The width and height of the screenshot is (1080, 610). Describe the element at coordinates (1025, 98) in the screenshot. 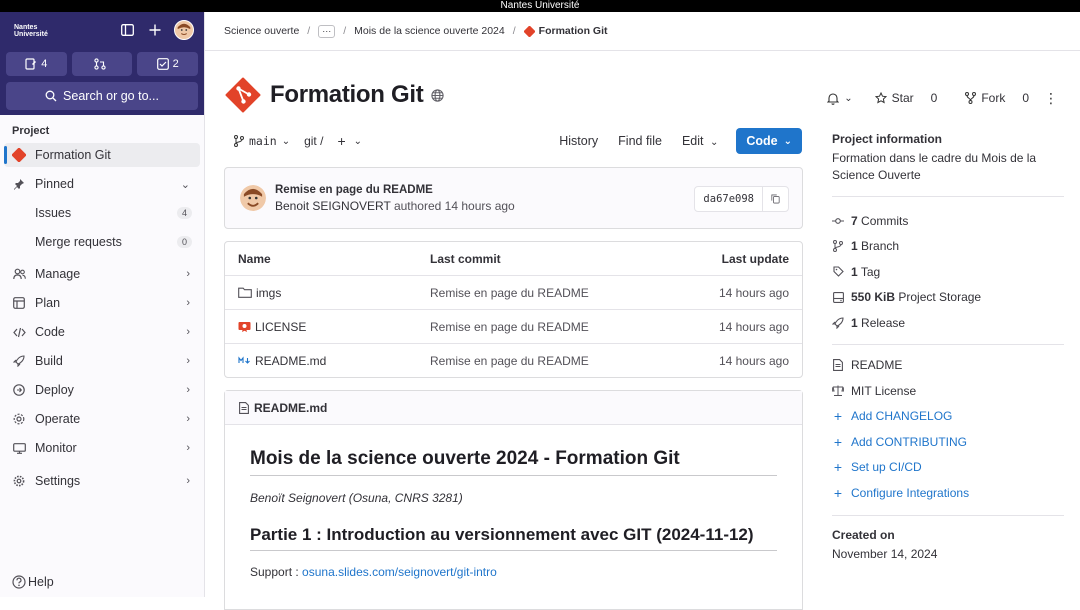

I see `fork-count: 0` at that location.